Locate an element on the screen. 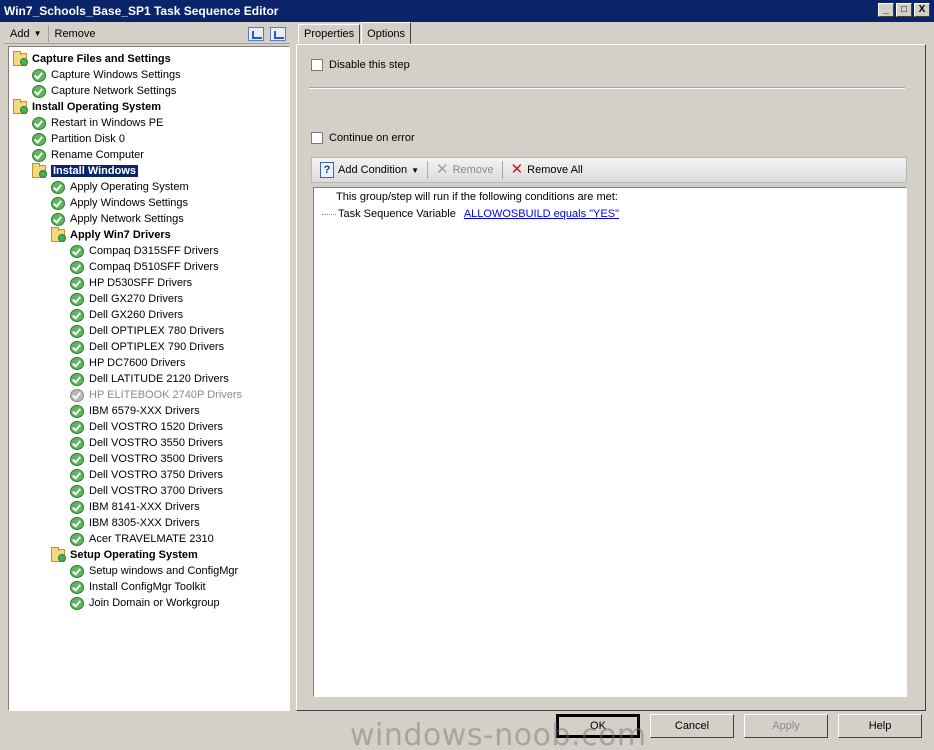 The width and height of the screenshot is (934, 750). tab-options: Options is located at coordinates (386, 33).